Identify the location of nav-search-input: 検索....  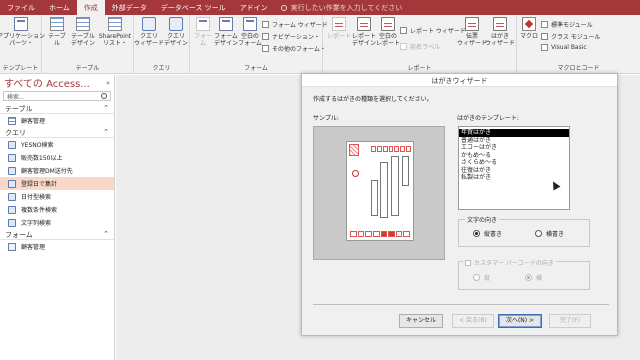
(57, 96).